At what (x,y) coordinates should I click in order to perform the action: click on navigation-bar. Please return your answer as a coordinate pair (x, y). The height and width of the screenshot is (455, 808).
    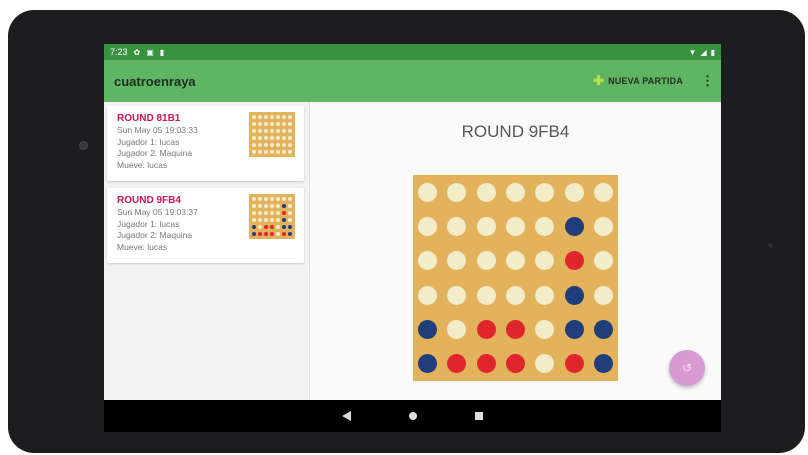
    Looking at the image, I should click on (412, 416).